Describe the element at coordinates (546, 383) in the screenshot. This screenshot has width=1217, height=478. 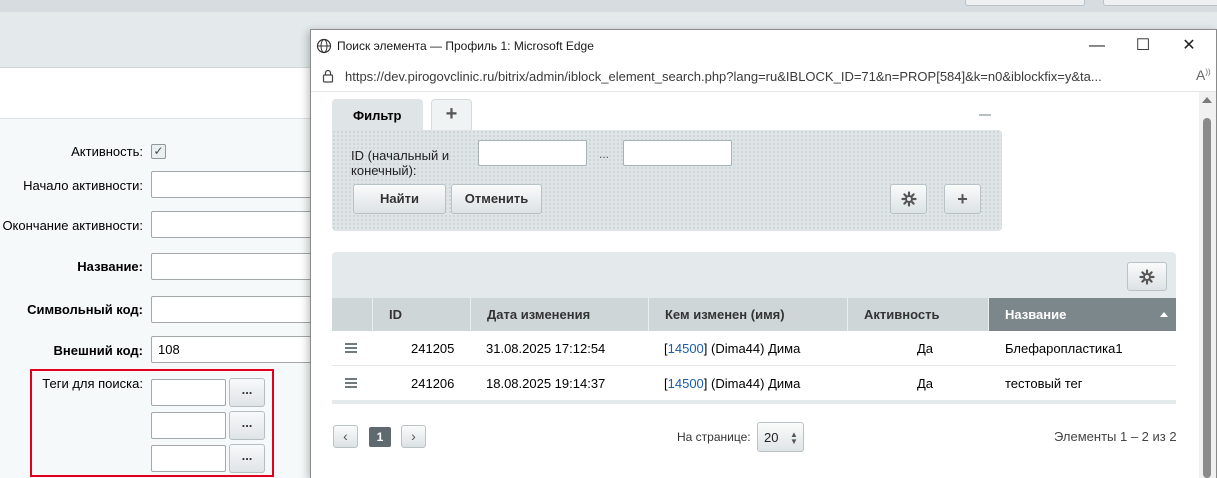
I see `cell-date: 18.08.2025 19:14:37` at that location.